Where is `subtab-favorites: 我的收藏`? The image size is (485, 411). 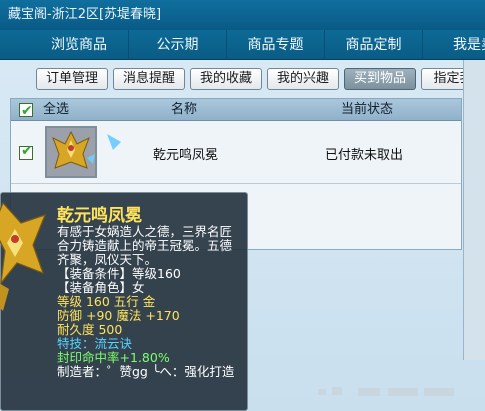 subtab-favorites: 我的收藏 is located at coordinates (226, 79).